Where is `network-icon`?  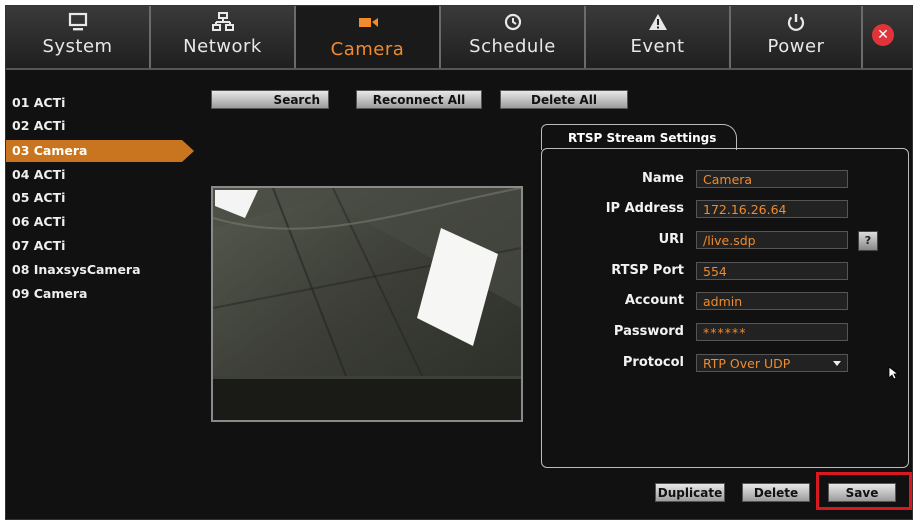 network-icon is located at coordinates (222, 22).